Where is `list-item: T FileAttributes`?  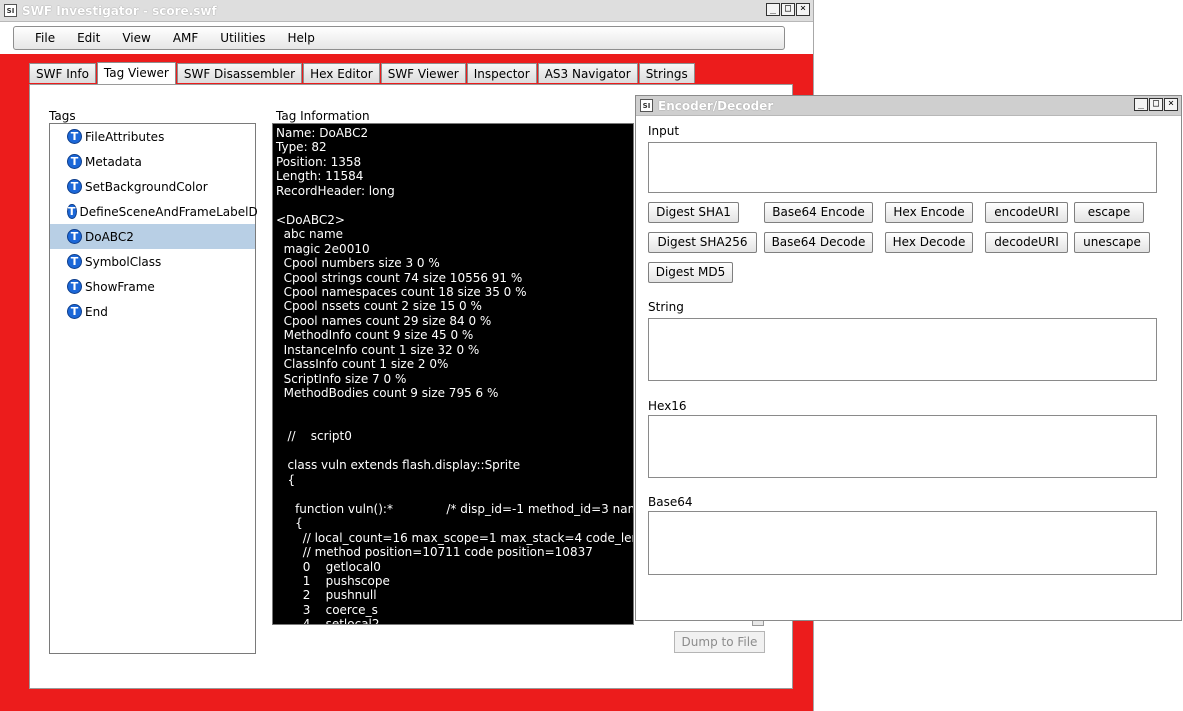 list-item: T FileAttributes is located at coordinates (152, 136).